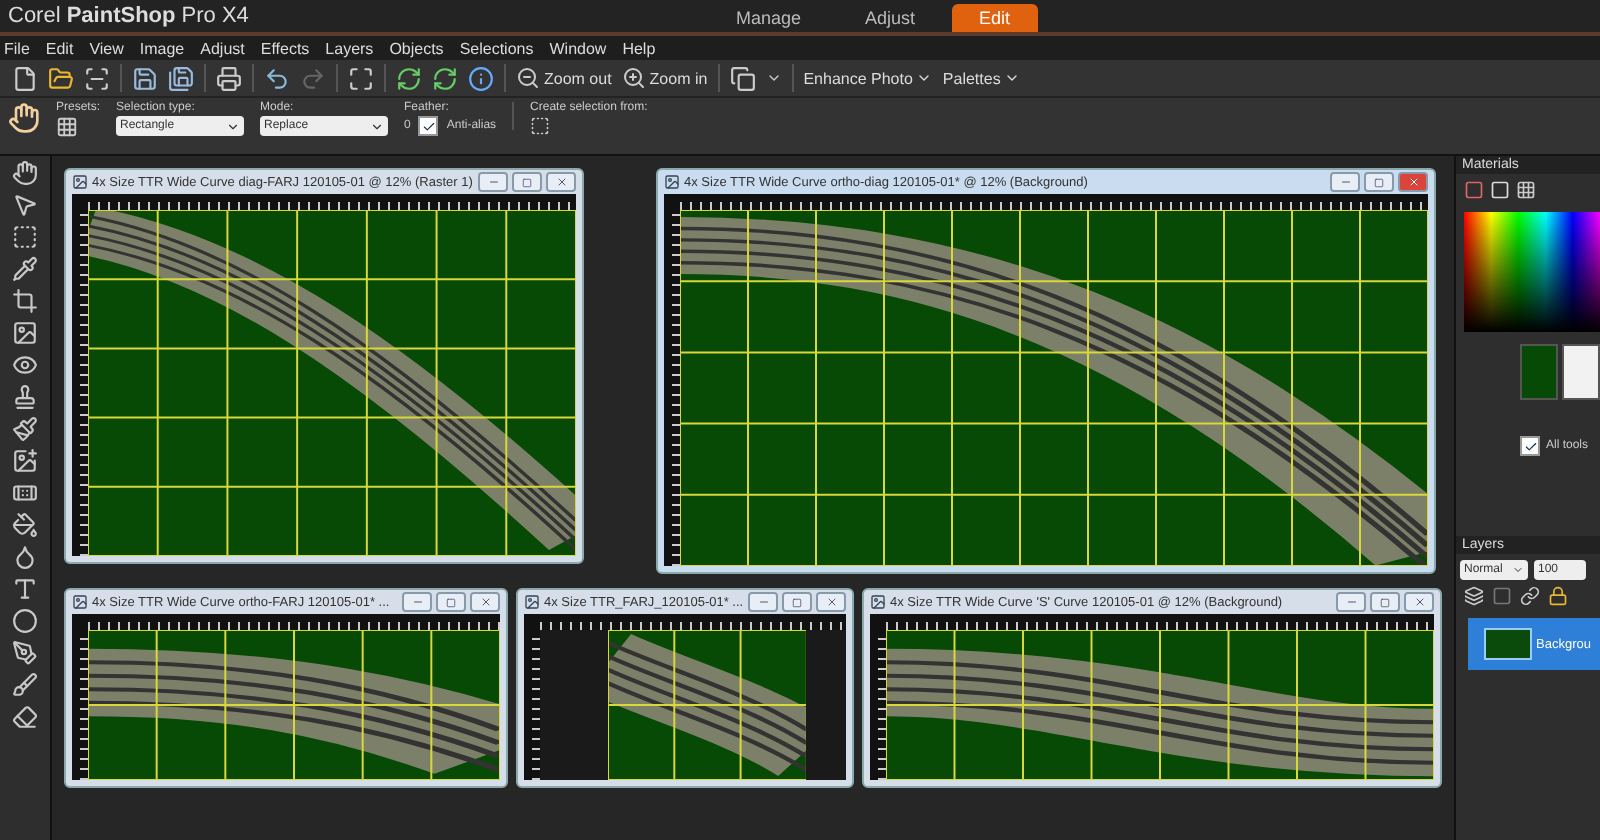  What do you see at coordinates (1558, 596) in the screenshot?
I see `lock-icon` at bounding box center [1558, 596].